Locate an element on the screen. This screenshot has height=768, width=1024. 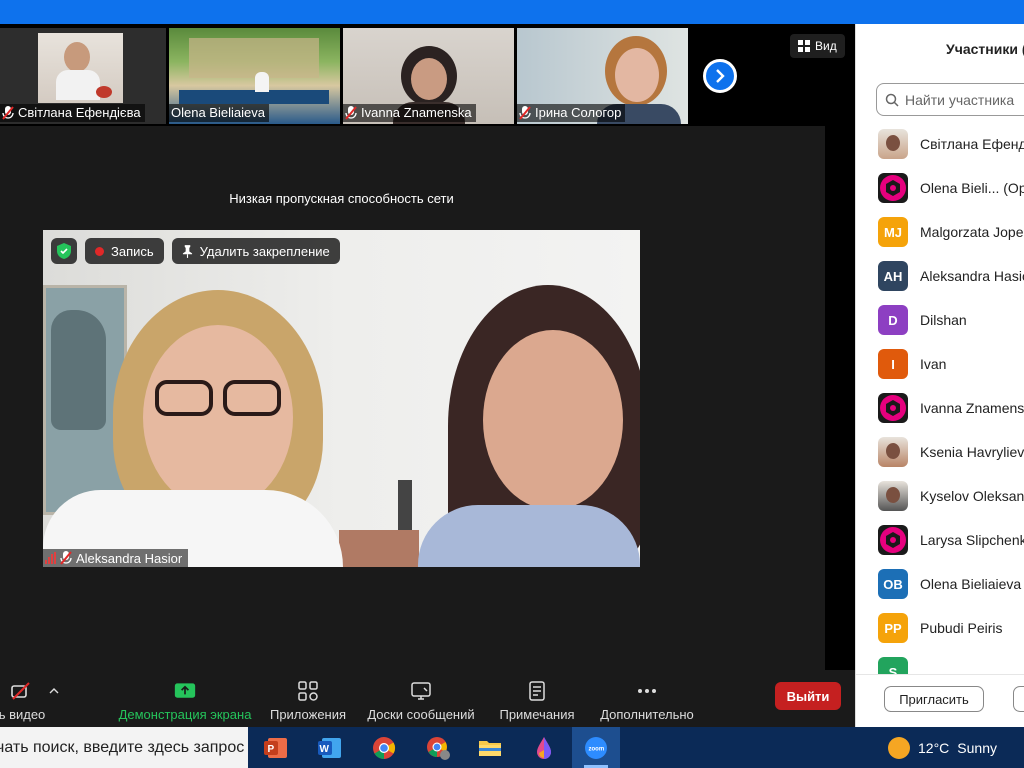
powerpoint-icon: P is located at coordinates (275, 747).